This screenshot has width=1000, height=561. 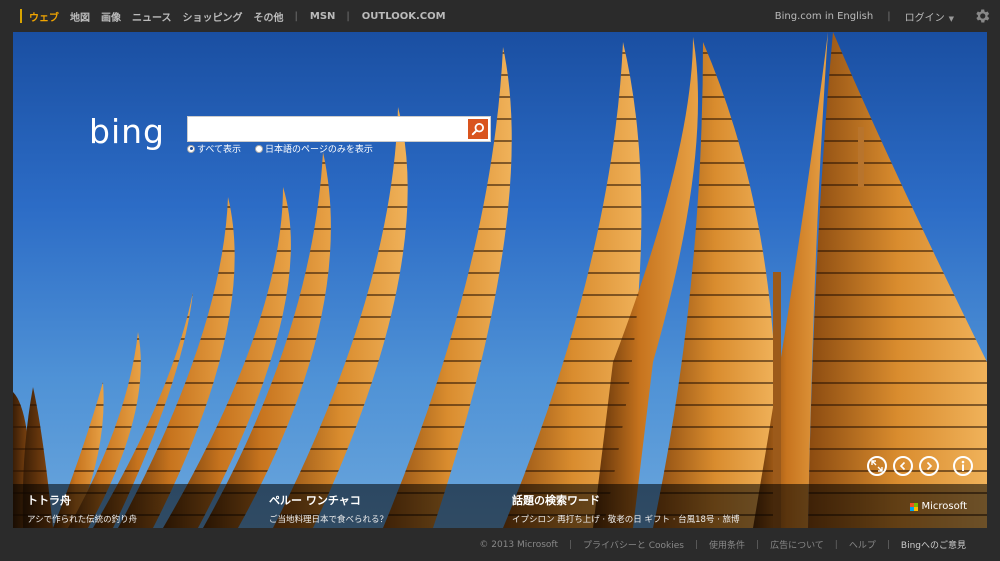 What do you see at coordinates (824, 16) in the screenshot?
I see `english-site-link: Bing.com in English` at bounding box center [824, 16].